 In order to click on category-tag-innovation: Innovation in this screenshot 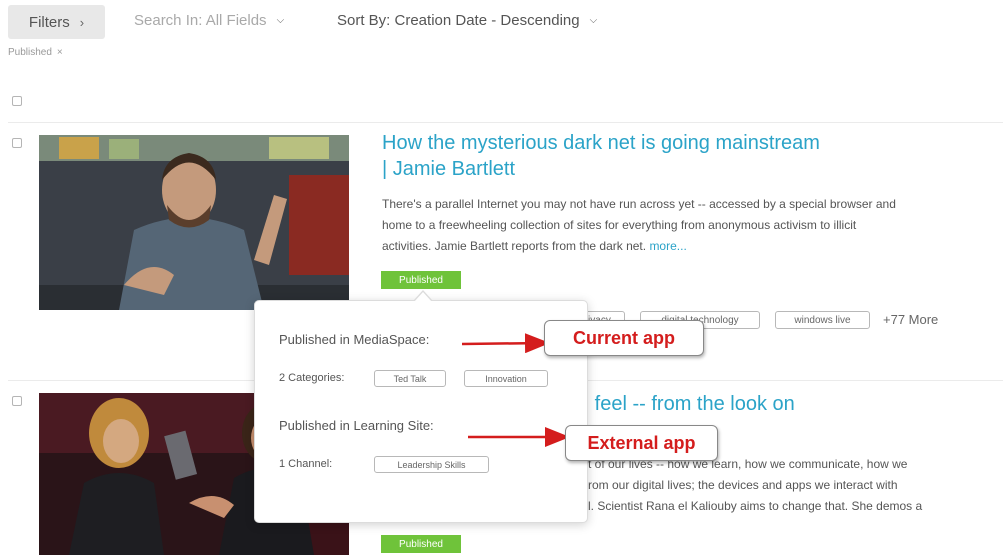, I will do `click(506, 378)`.